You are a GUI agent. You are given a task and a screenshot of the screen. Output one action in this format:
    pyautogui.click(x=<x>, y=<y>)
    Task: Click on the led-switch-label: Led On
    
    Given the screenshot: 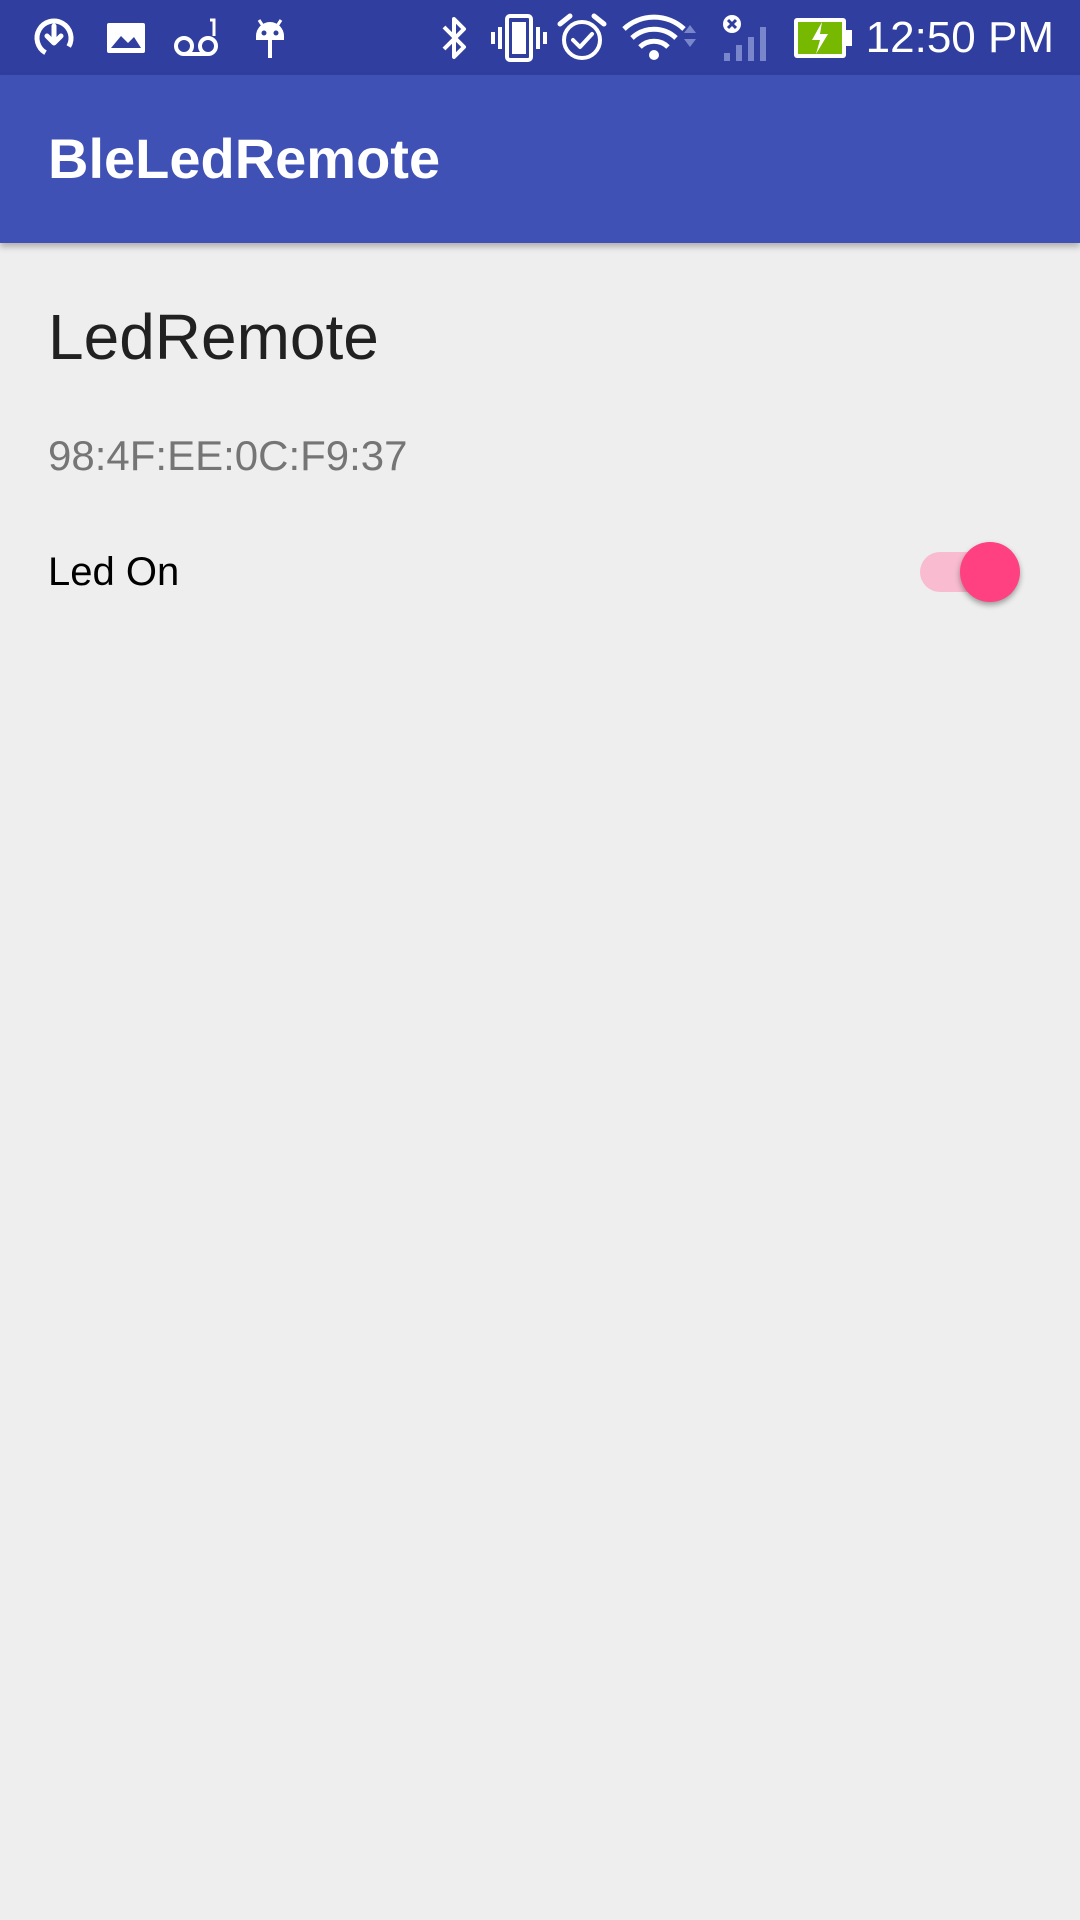 What is the action you would take?
    pyautogui.click(x=114, y=572)
    